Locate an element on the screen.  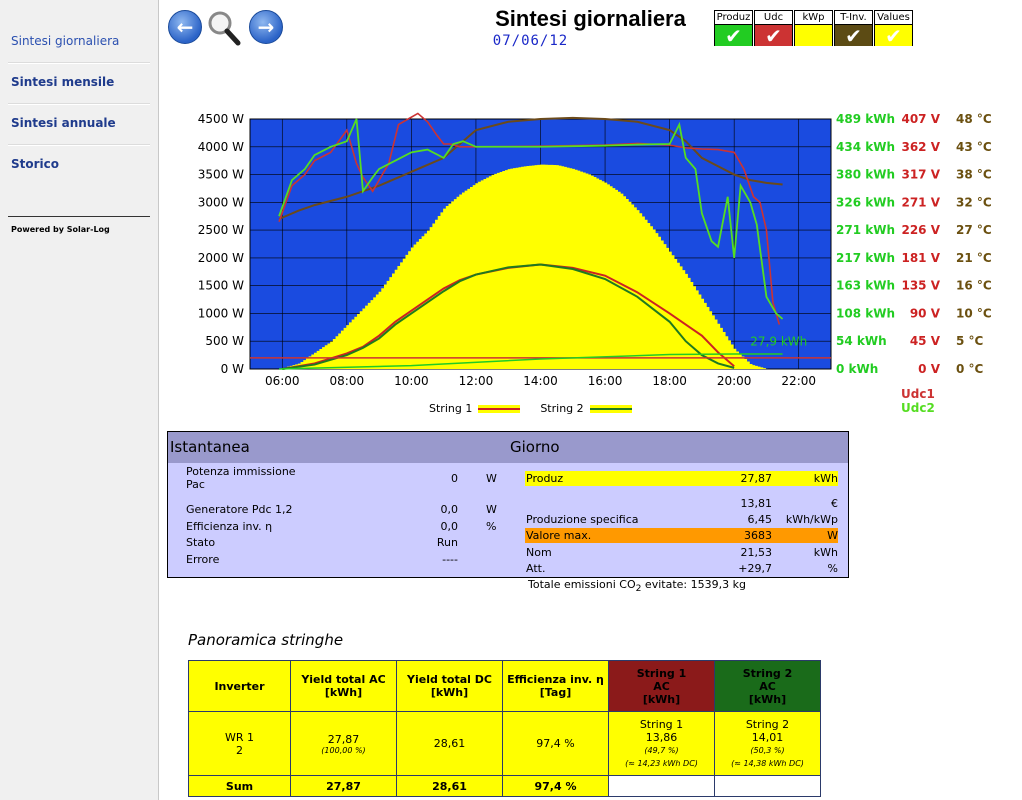
toggle-values: Values ✔ is located at coordinates (893, 29).